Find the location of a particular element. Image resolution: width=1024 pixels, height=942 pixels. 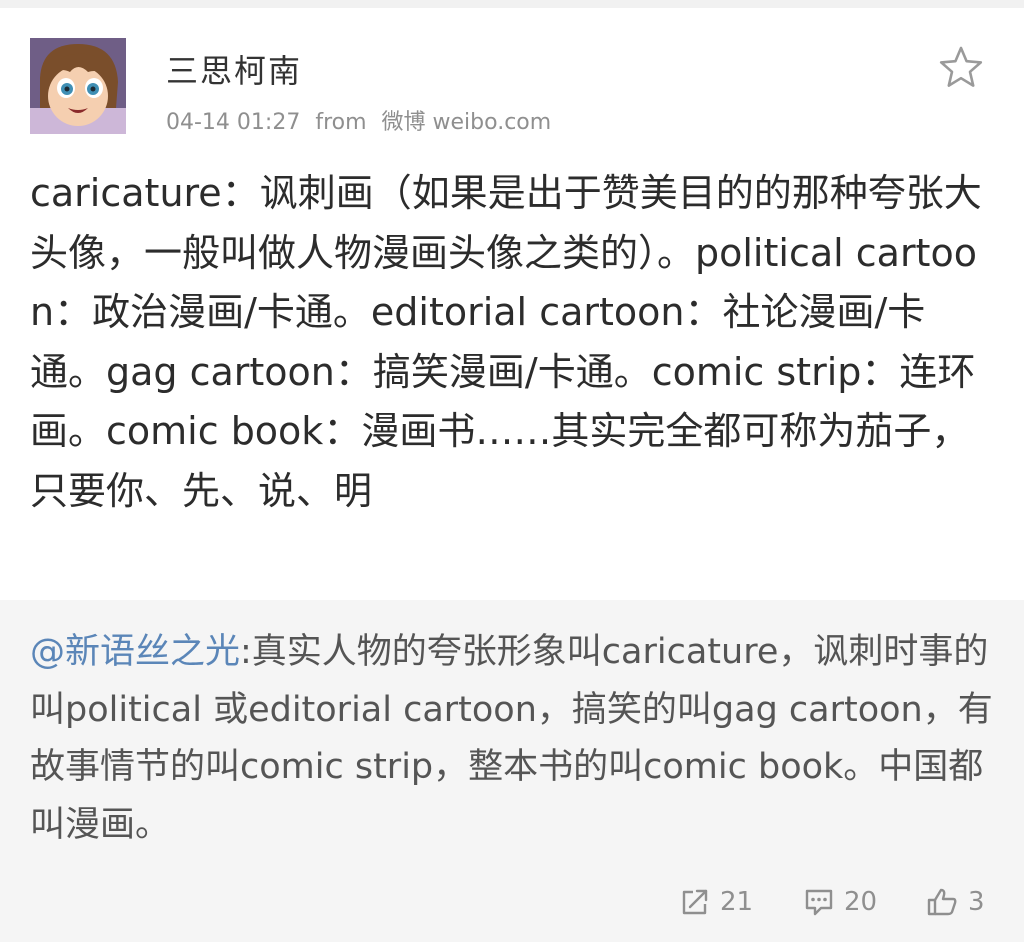

top-strip is located at coordinates (512, 4).